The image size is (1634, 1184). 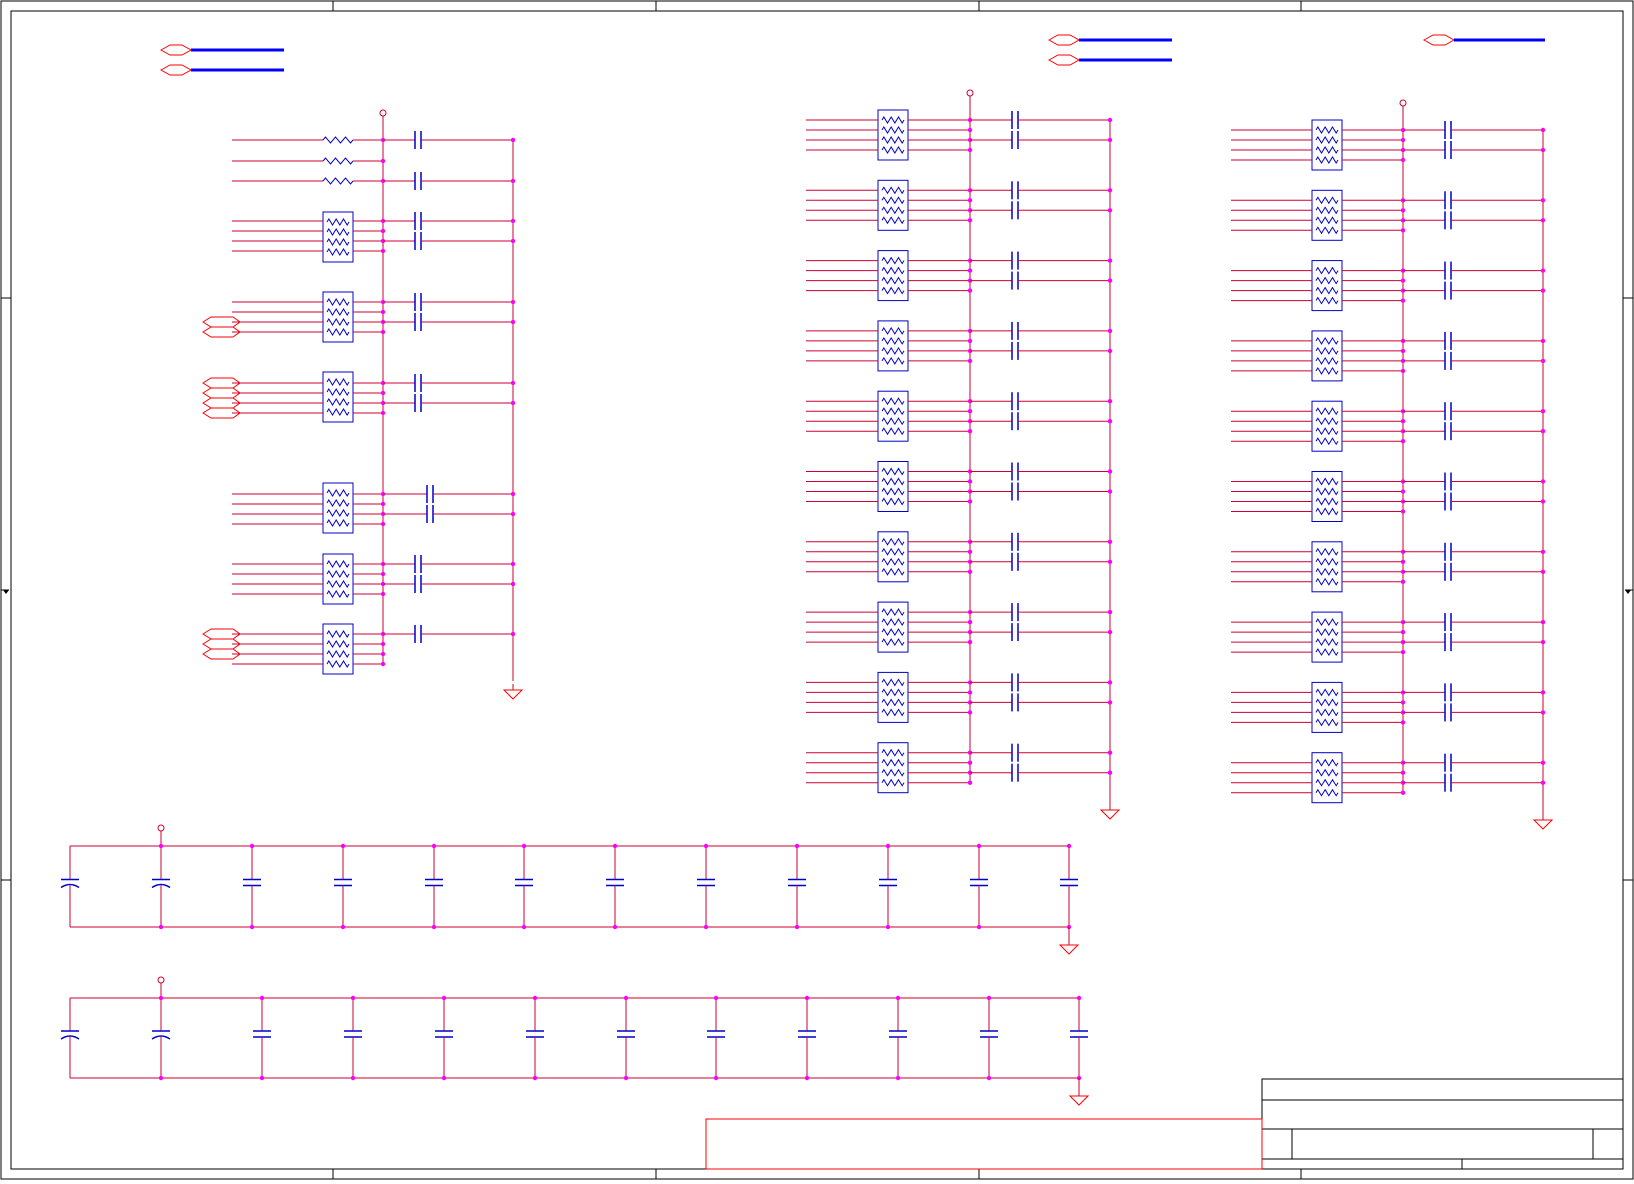 I want to click on ground-symbol, so click(x=1069, y=949).